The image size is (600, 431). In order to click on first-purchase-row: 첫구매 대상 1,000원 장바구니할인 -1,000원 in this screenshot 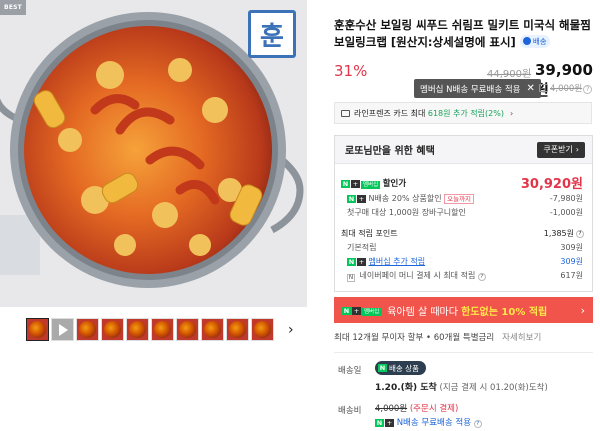, I will do `click(463, 212)`.